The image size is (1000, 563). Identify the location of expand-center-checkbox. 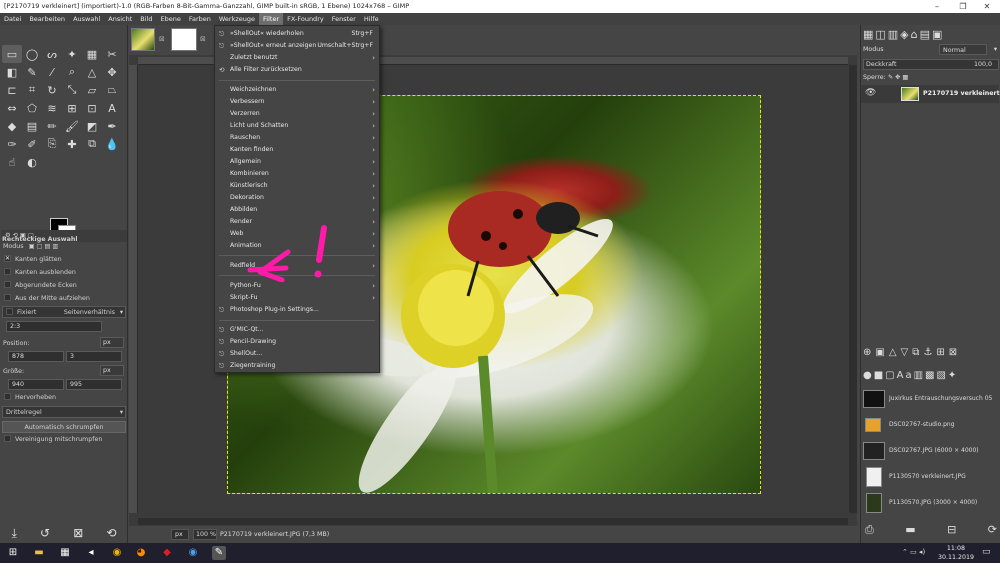
(7, 297).